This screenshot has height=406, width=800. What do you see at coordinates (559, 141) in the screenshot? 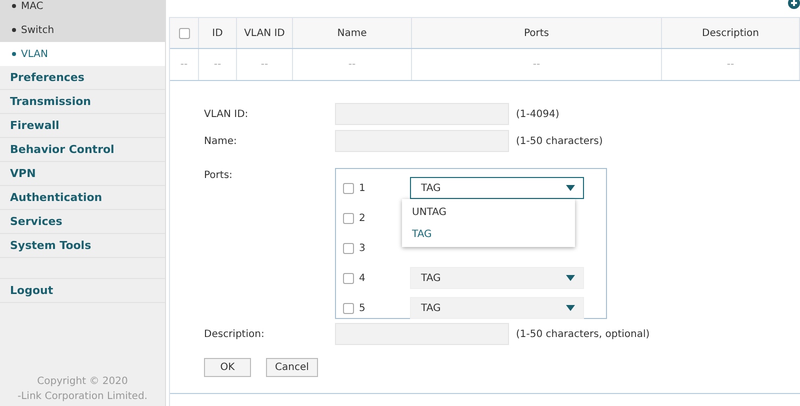
I see `field-hint: (1-50 characters)` at bounding box center [559, 141].